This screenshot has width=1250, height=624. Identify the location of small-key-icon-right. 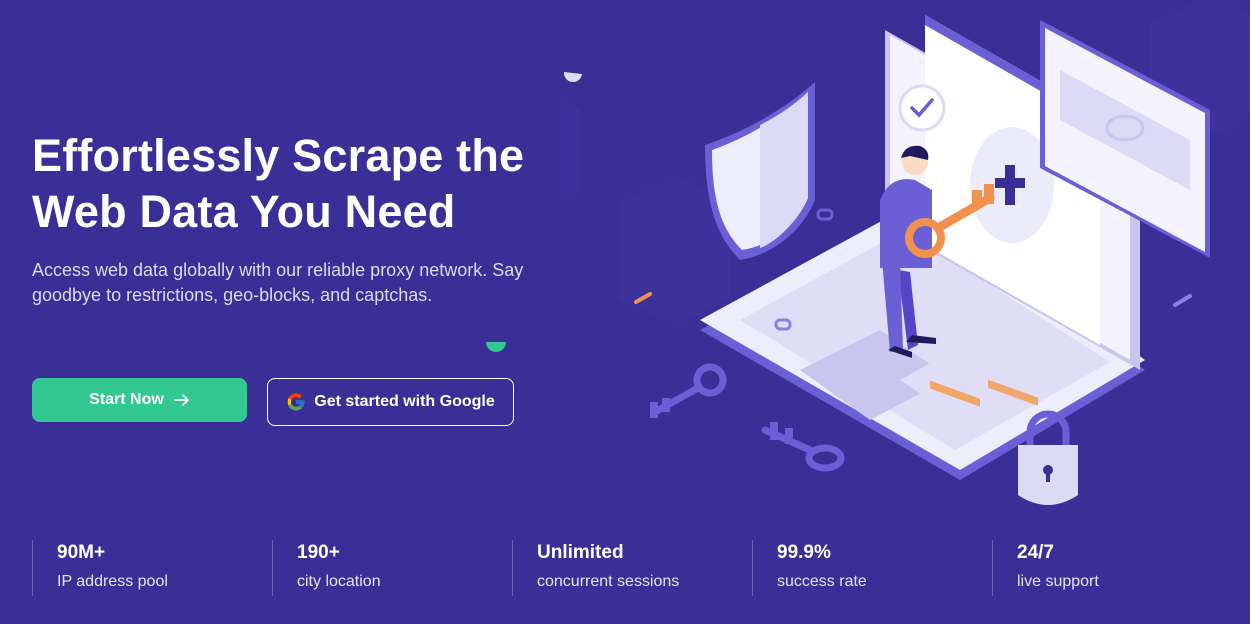
(803, 447).